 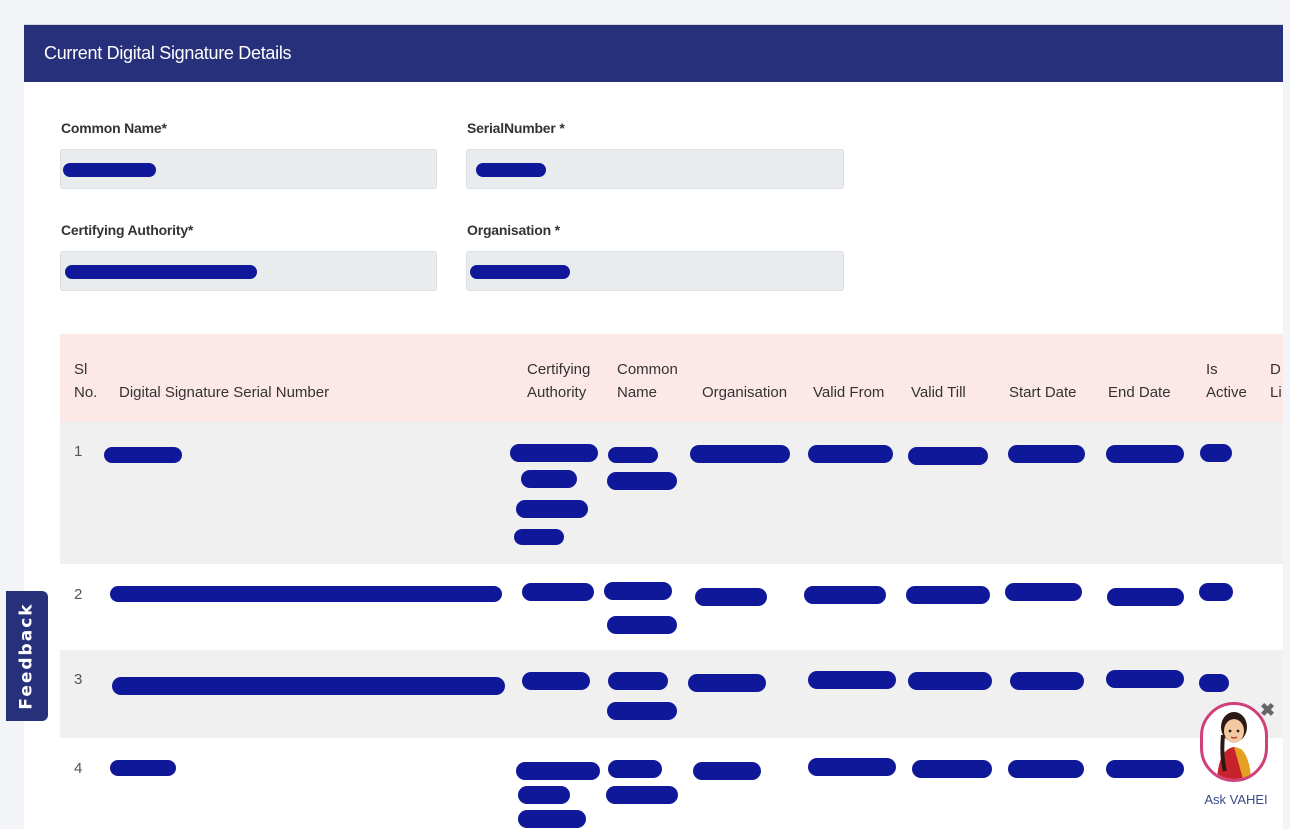 What do you see at coordinates (1043, 392) in the screenshot?
I see `th-start-date: Start Date` at bounding box center [1043, 392].